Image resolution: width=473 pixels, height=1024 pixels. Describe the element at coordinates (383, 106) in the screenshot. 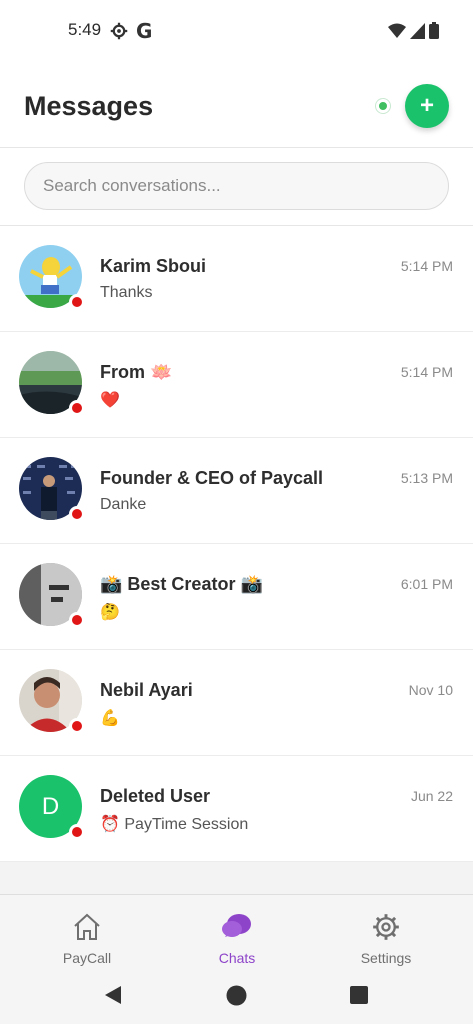

I see `online-status-indicator` at that location.